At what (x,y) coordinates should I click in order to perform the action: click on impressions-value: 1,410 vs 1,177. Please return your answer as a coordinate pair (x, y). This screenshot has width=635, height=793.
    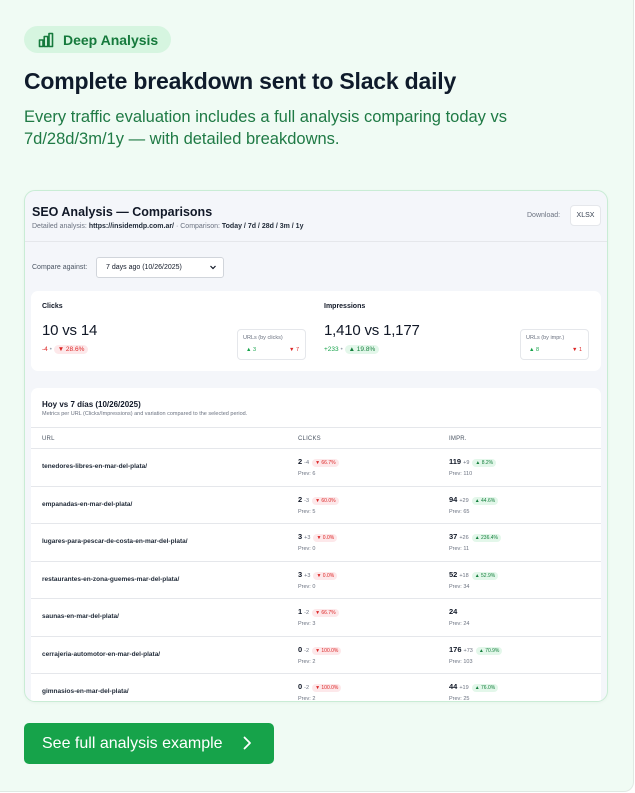
    Looking at the image, I should click on (372, 330).